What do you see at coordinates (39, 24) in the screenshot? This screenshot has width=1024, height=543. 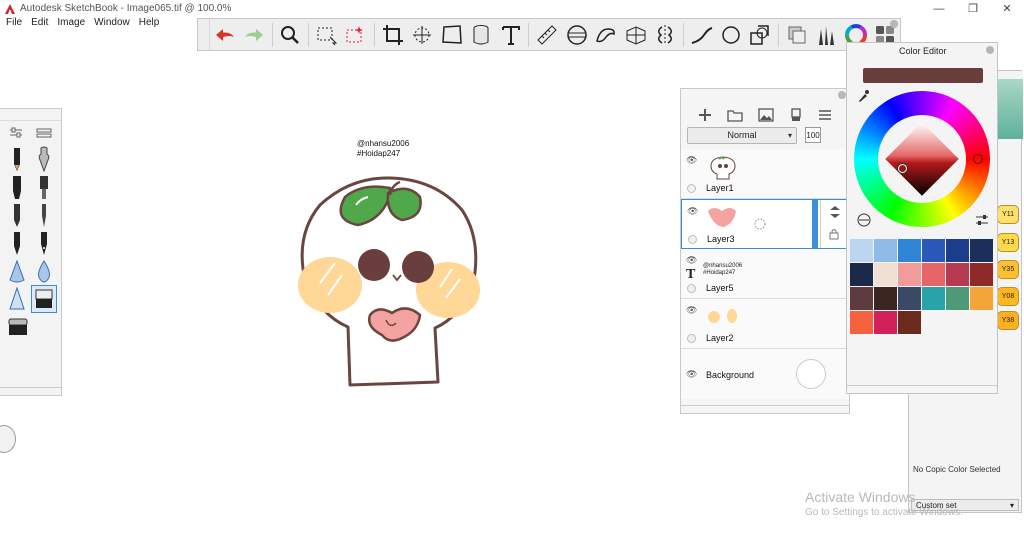 I see `menu-edit: Edit` at bounding box center [39, 24].